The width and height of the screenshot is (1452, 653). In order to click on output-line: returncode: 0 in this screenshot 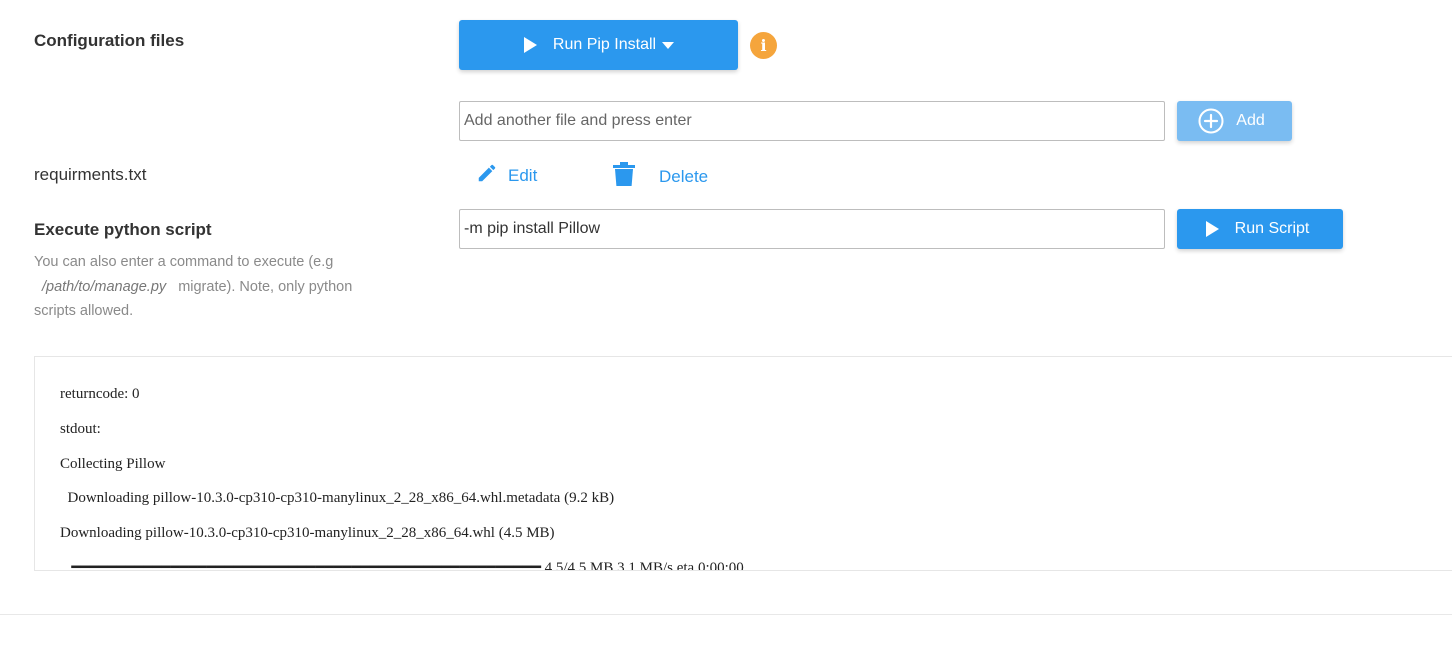, I will do `click(100, 394)`.